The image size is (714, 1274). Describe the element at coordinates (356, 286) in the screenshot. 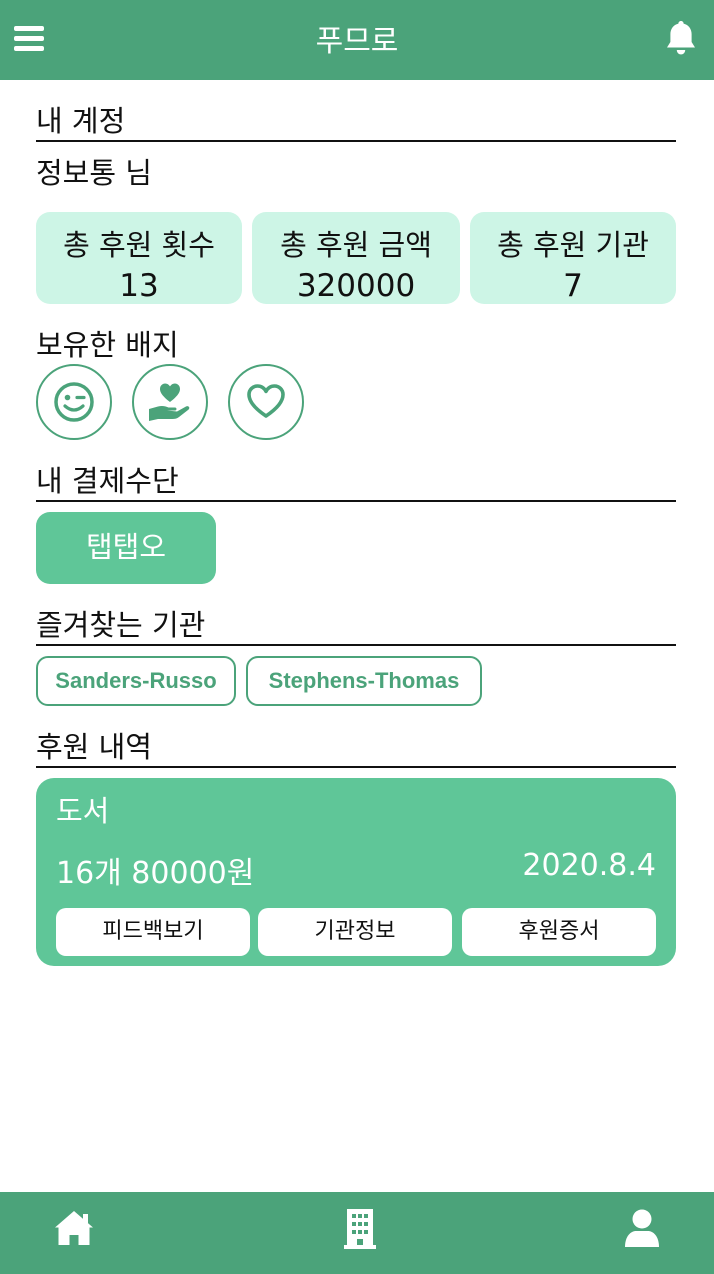

I see `stat-value: 320000` at that location.